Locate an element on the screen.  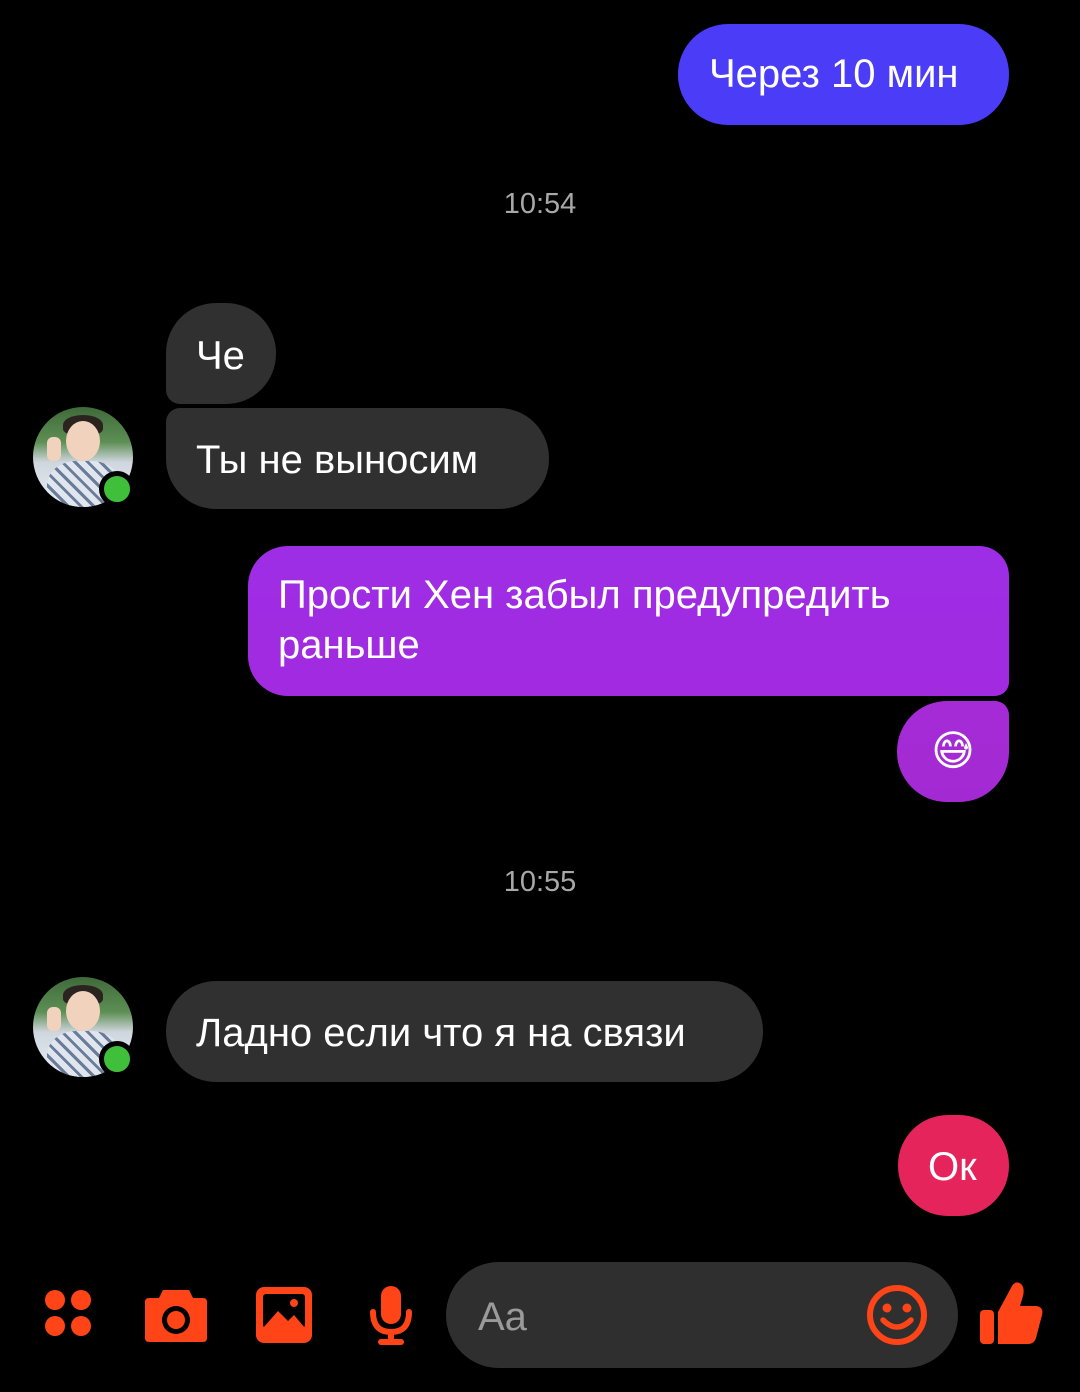
grinning-sweat-emoji-icon: 😅 is located at coordinates (953, 750).